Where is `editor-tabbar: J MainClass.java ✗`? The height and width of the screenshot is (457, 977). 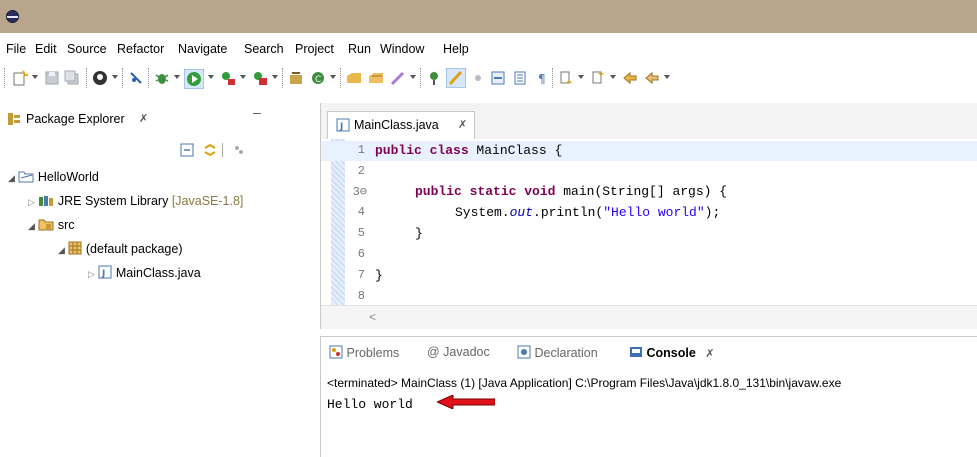 editor-tabbar: J MainClass.java ✗ is located at coordinates (649, 121).